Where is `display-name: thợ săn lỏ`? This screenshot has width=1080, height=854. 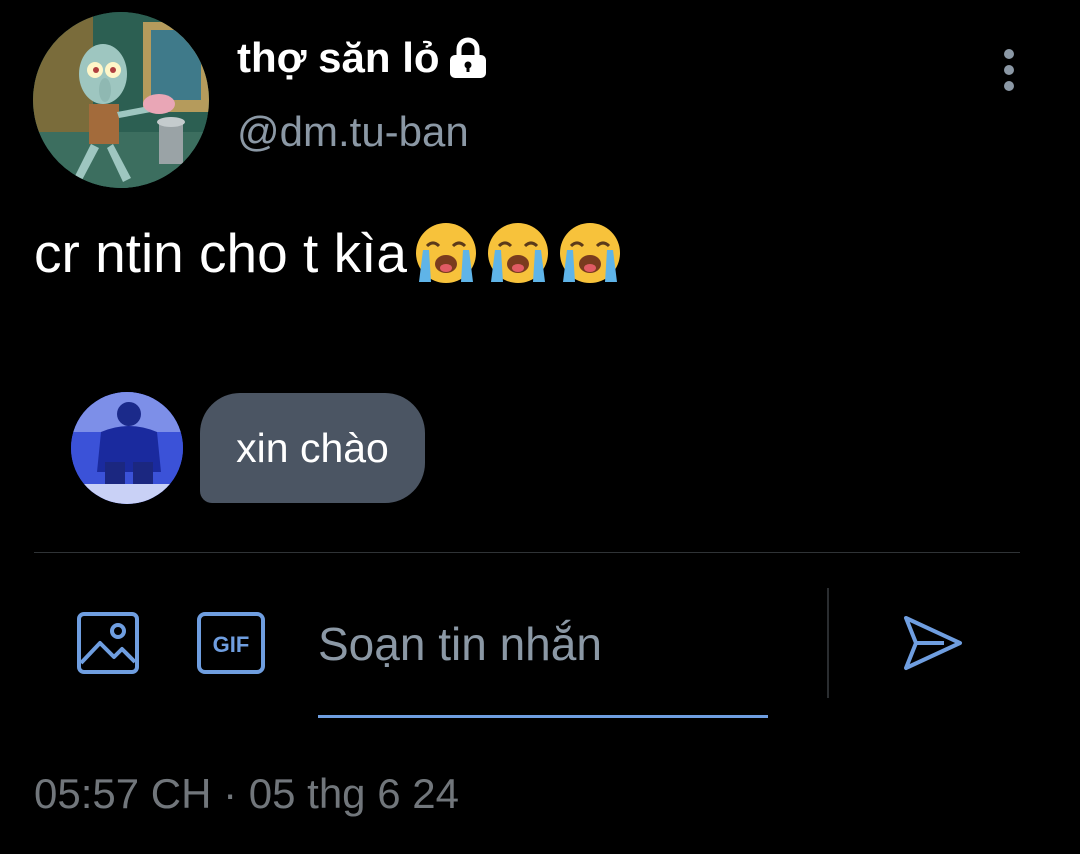
display-name: thợ săn lỏ is located at coordinates (364, 58).